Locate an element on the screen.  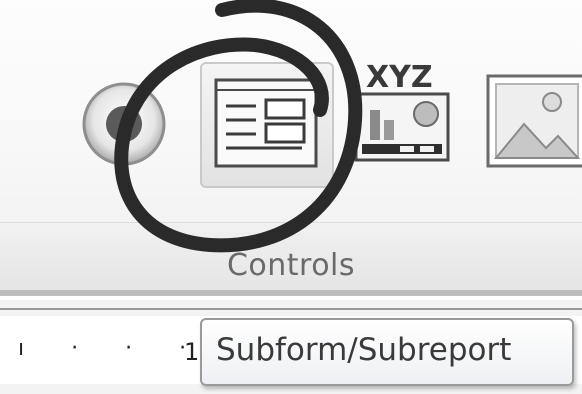
subform-subreport-button is located at coordinates (267, 125).